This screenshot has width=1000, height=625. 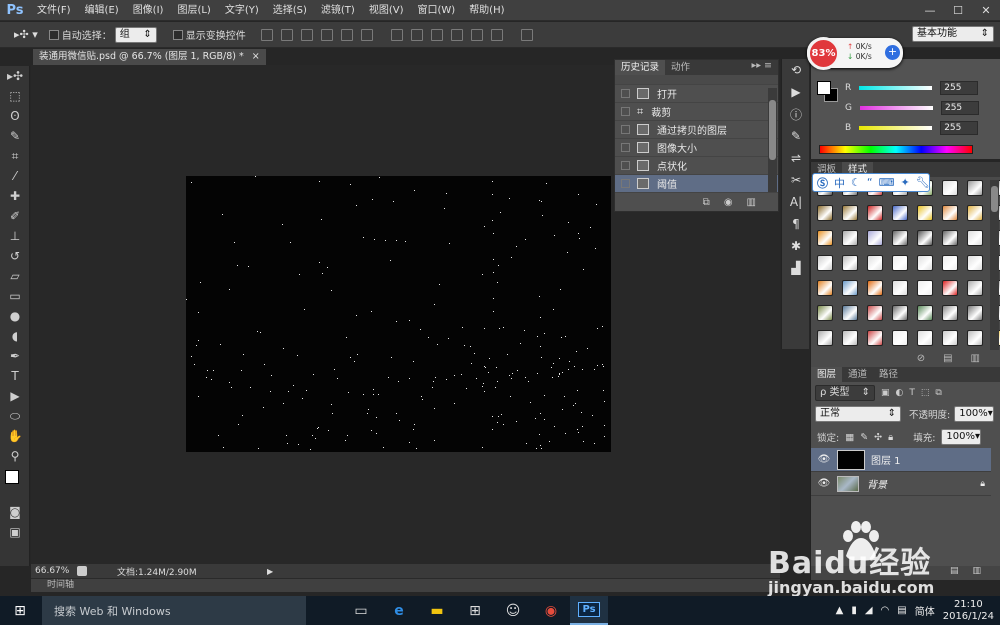 I want to click on auto-select-dropdown: 组 ⇕, so click(x=135, y=34).